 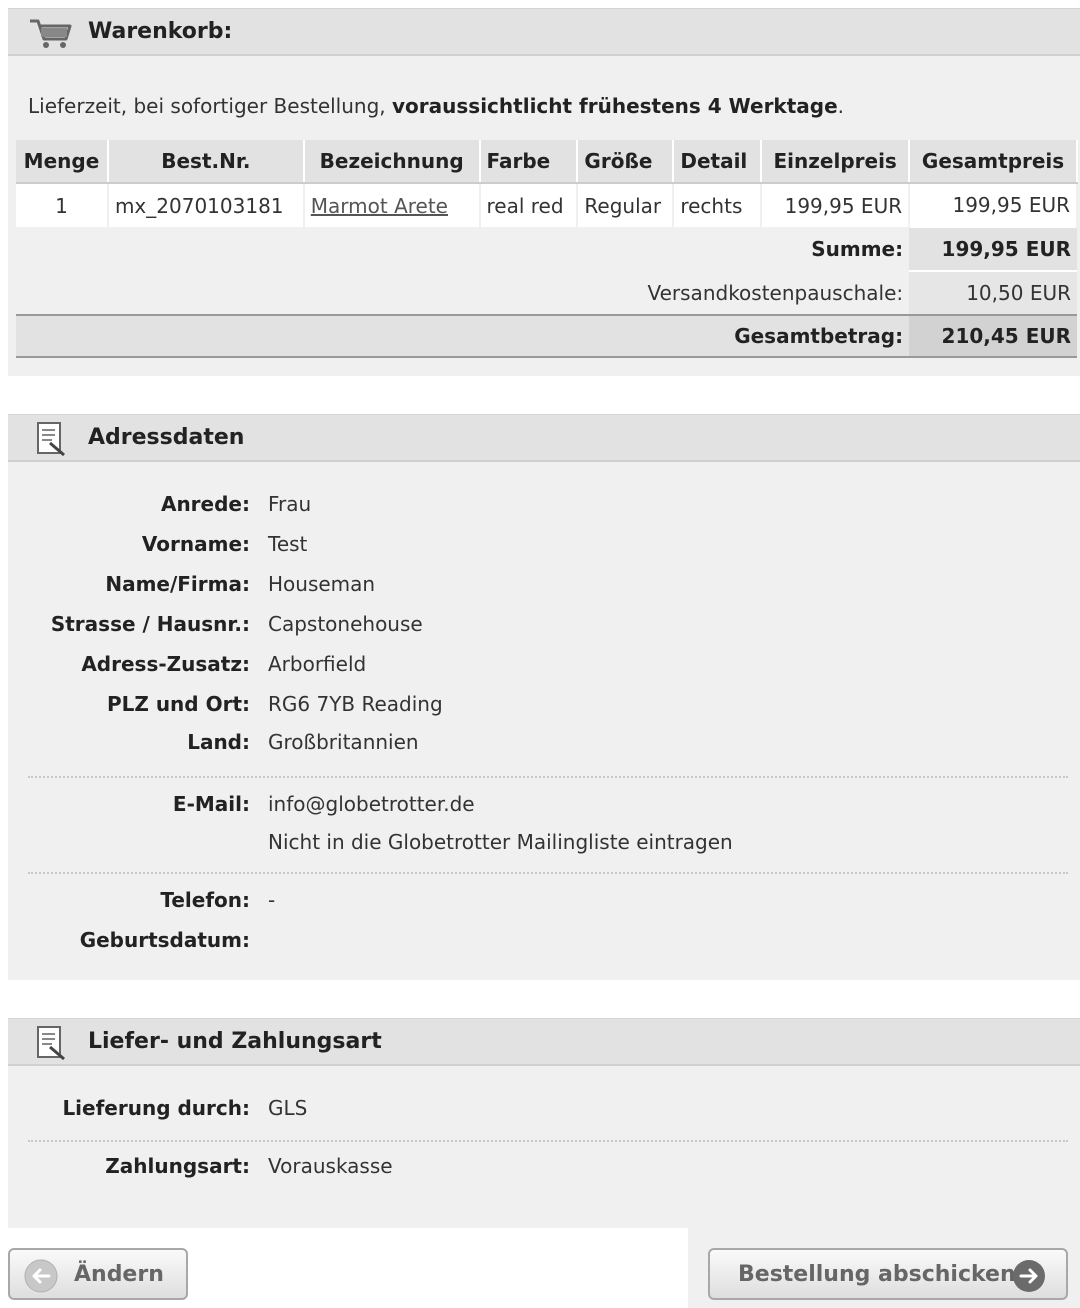 I want to click on shipping-cost-value: 10,50 EUR, so click(x=993, y=292).